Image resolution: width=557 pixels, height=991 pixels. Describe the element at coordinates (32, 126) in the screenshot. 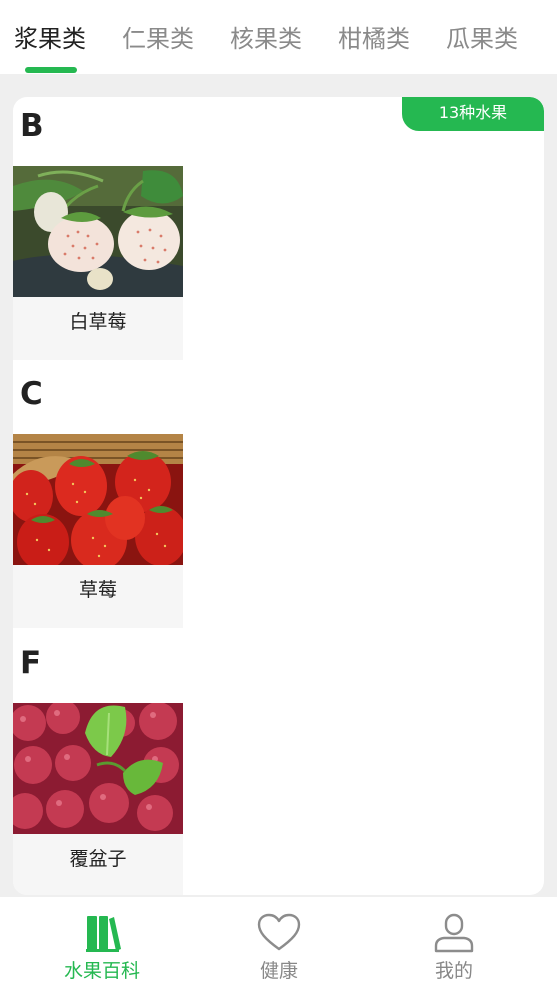

I see `group-letter-b: B` at that location.